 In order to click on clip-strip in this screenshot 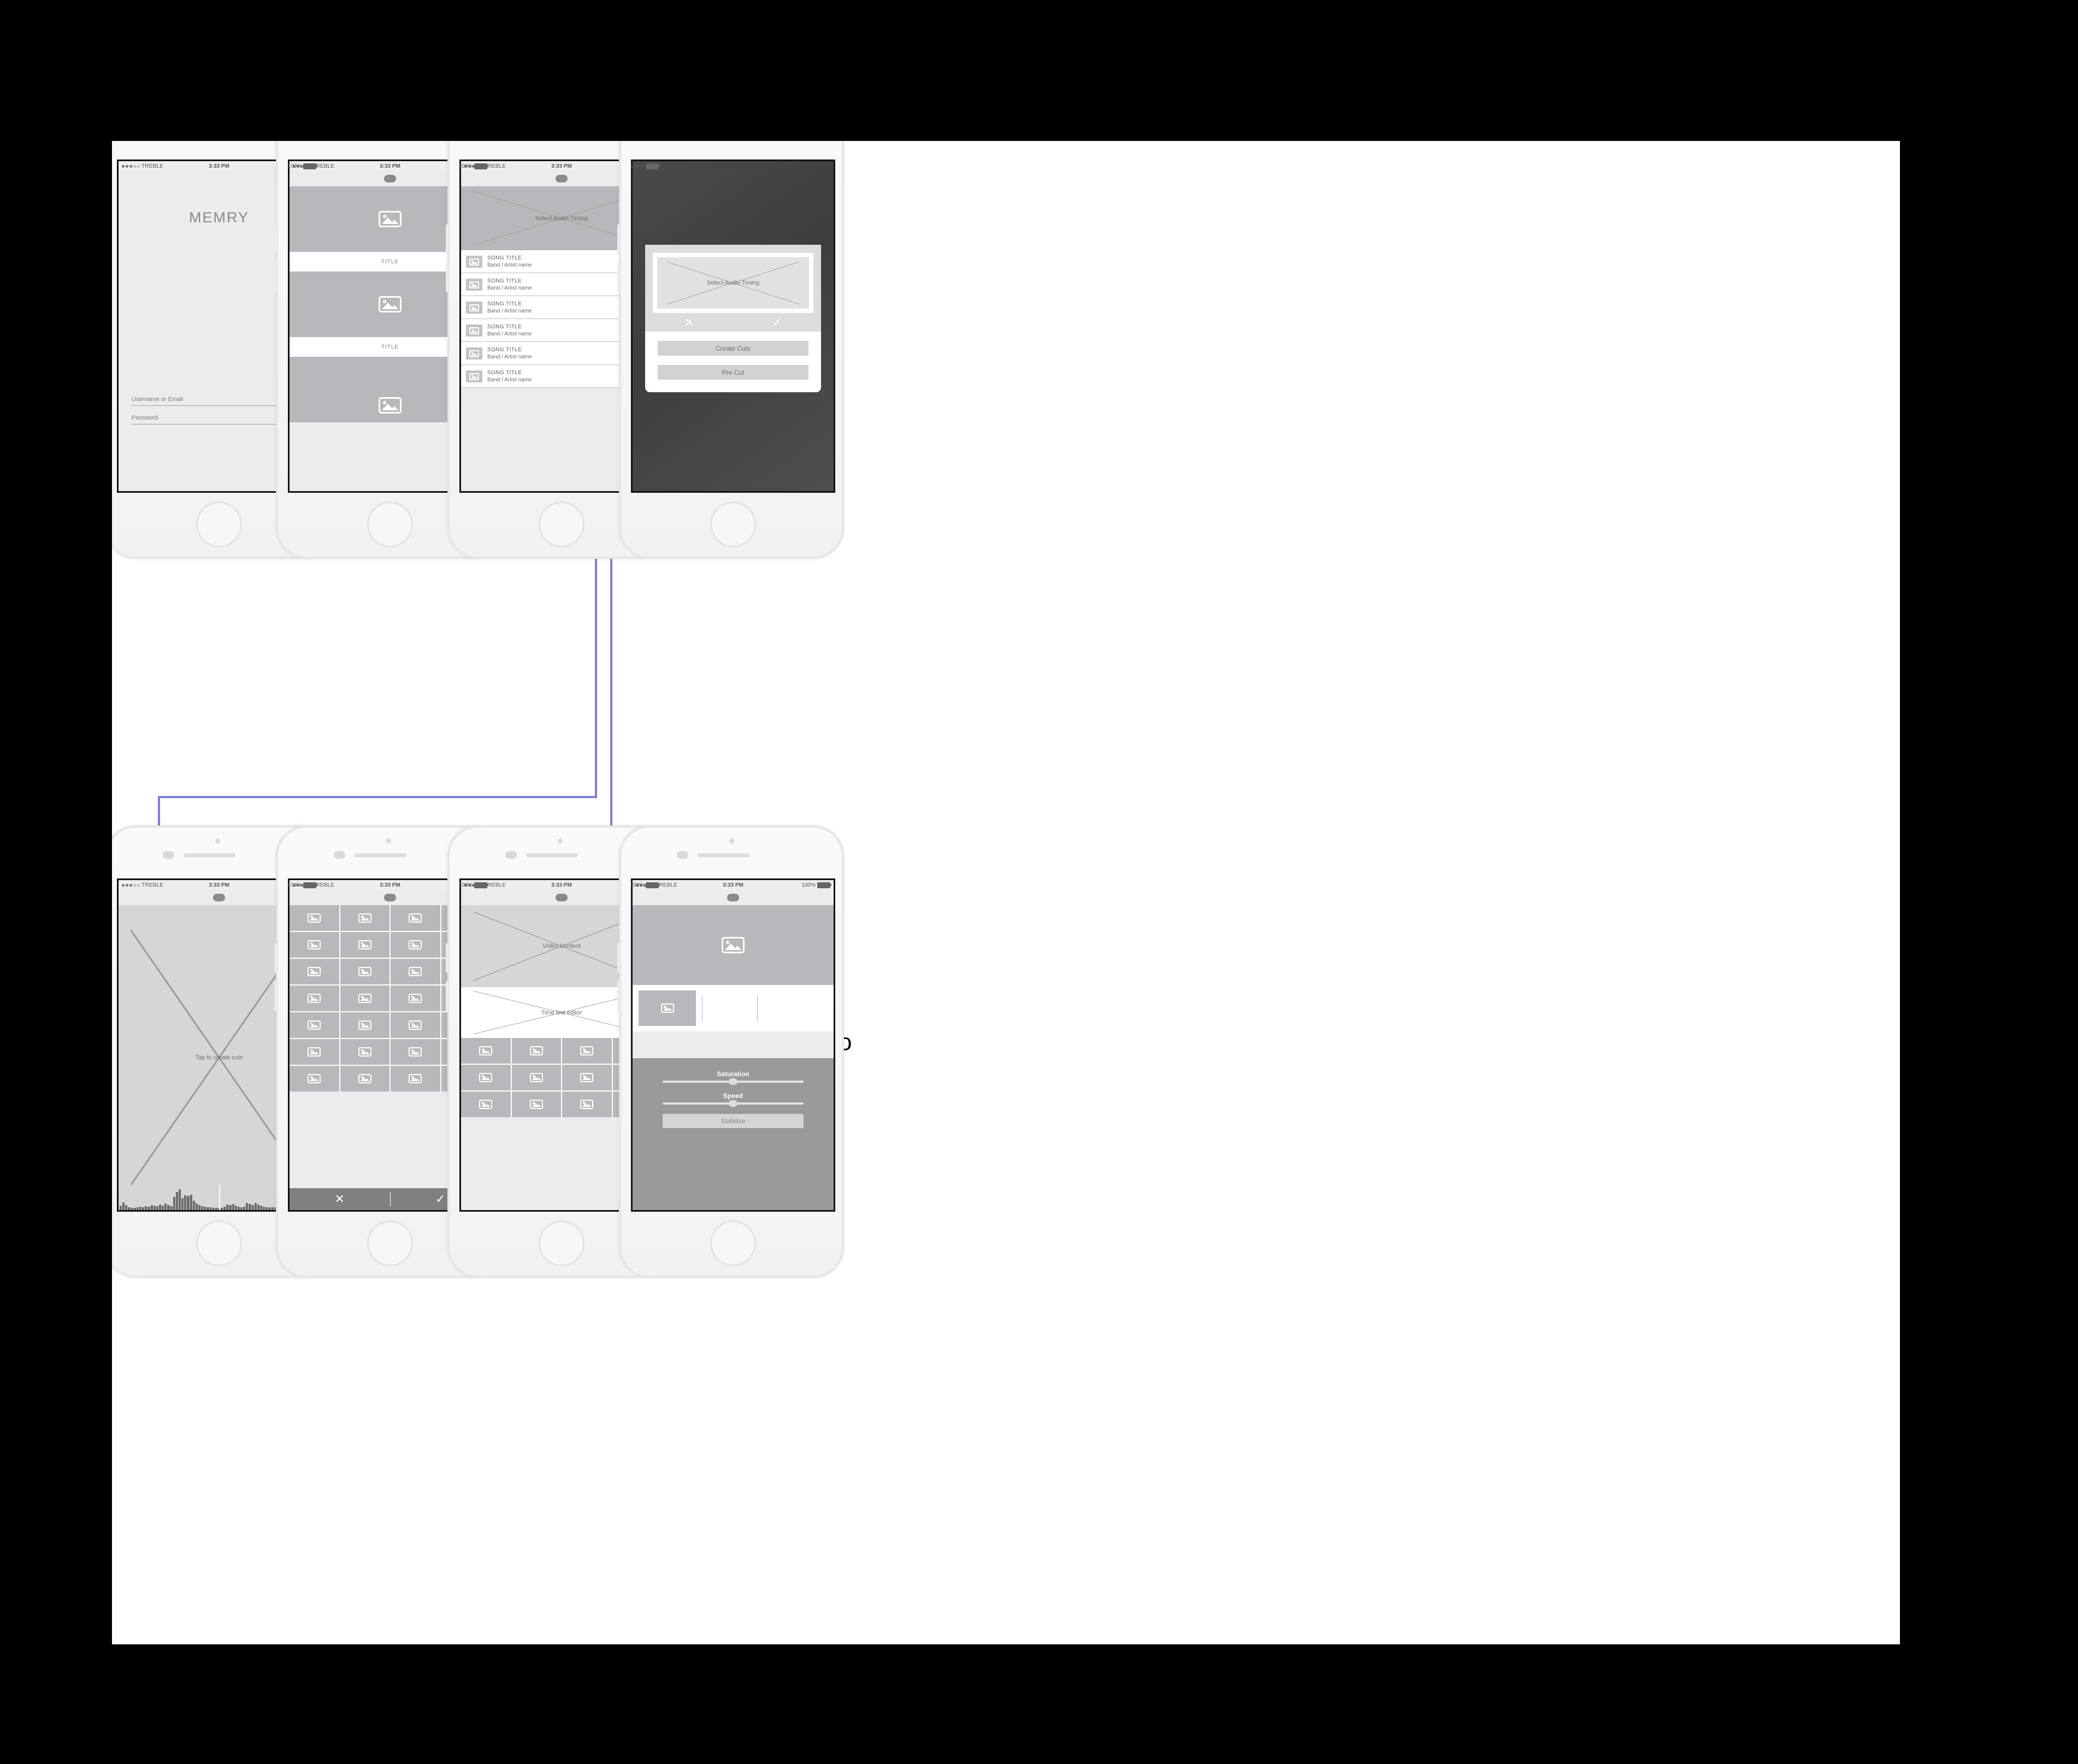, I will do `click(733, 1008)`.